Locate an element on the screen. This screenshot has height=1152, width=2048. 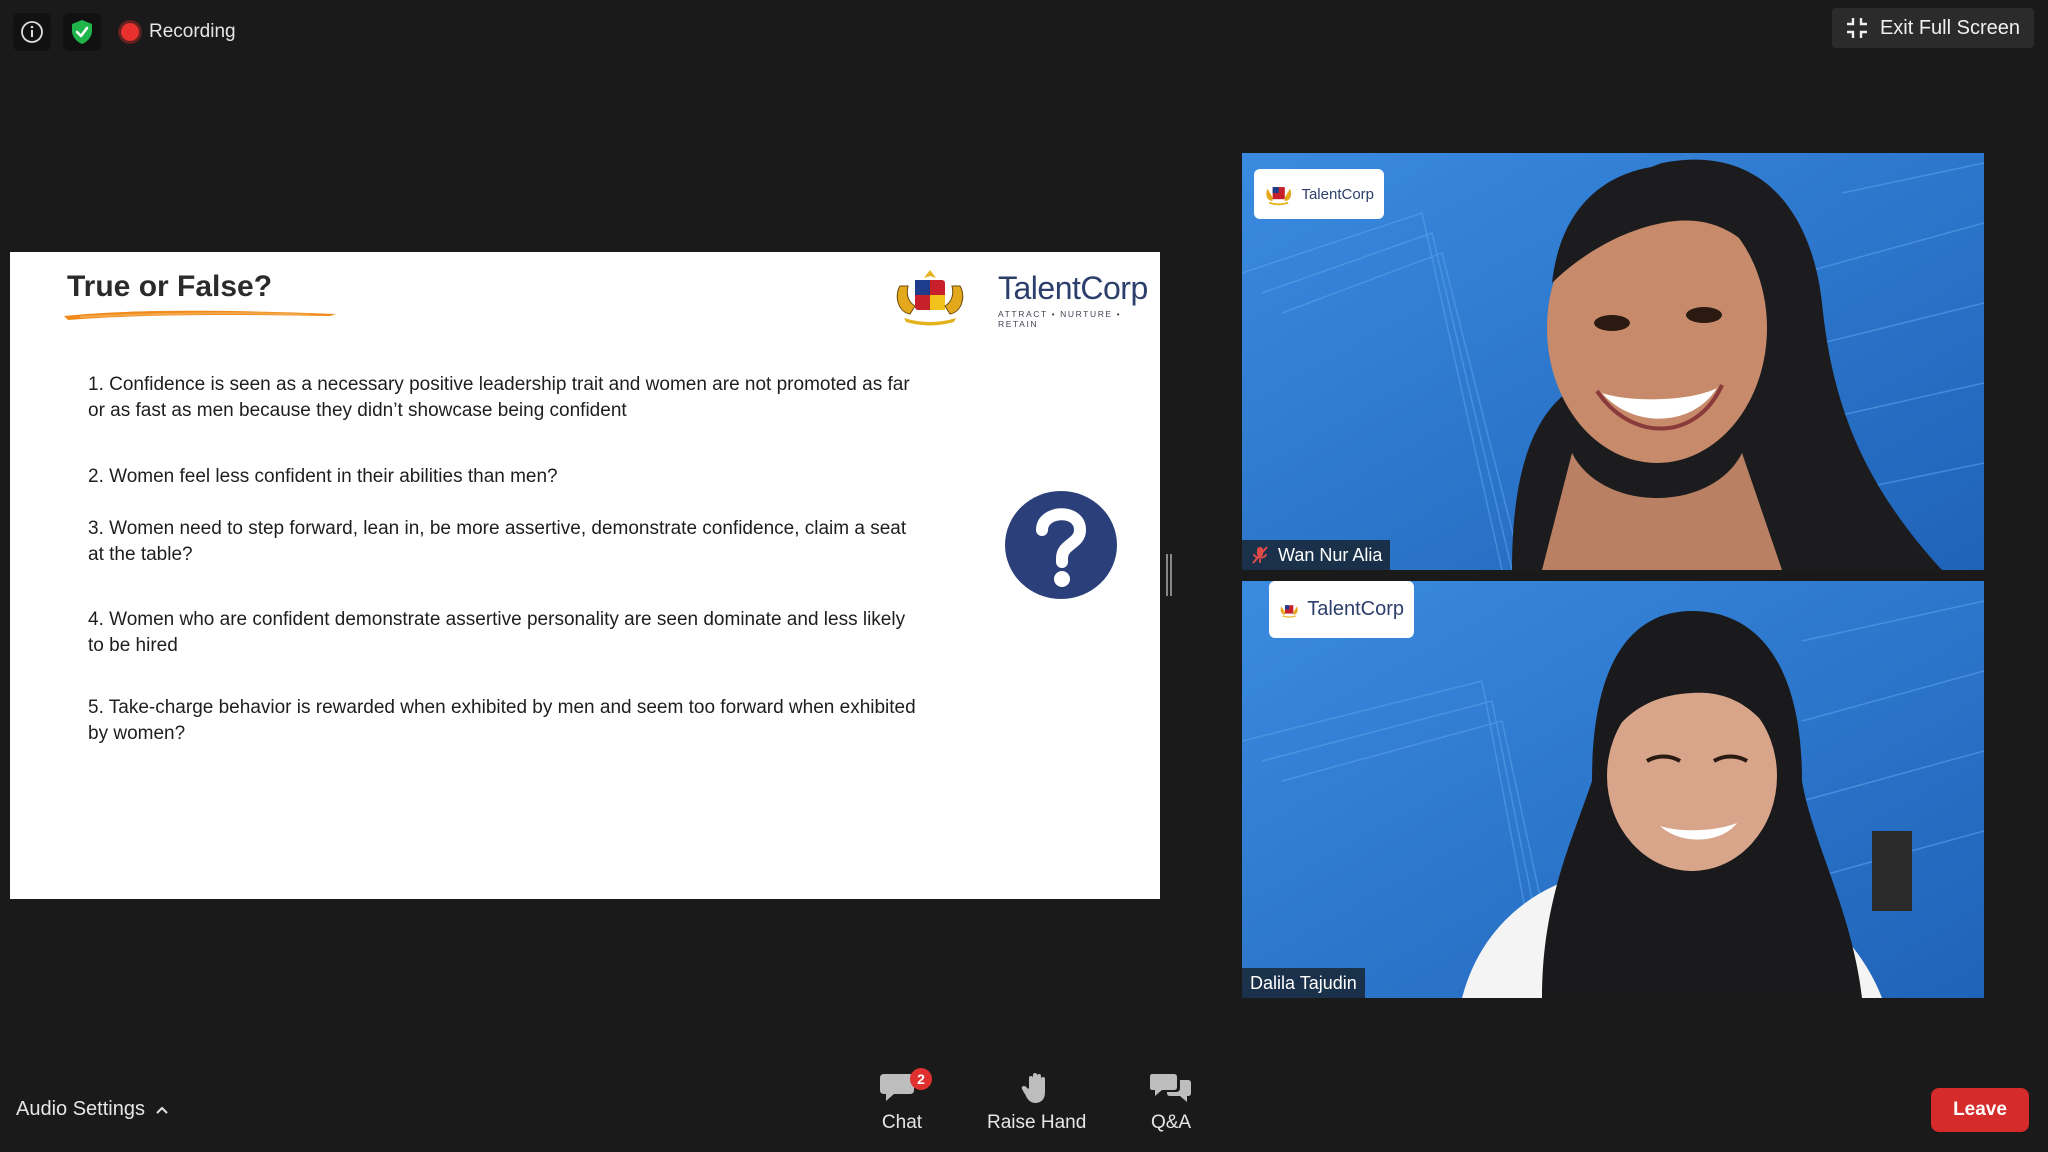
question-4-line-2: to be hired is located at coordinates (133, 645).